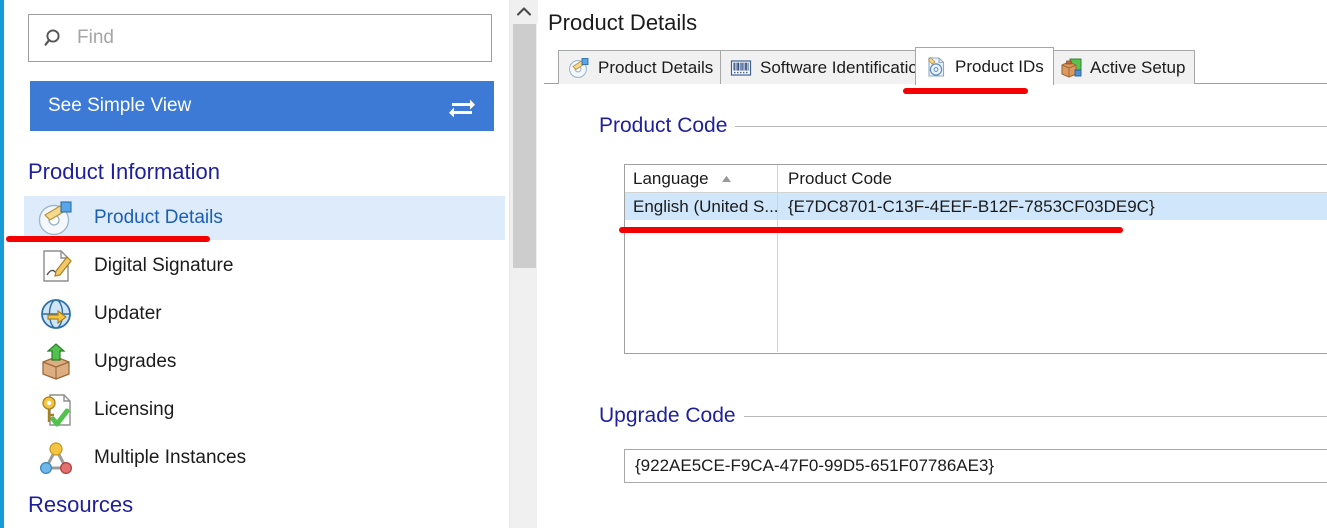 The width and height of the screenshot is (1327, 528). Describe the element at coordinates (56, 314) in the screenshot. I see `globe-arrow-icon` at that location.